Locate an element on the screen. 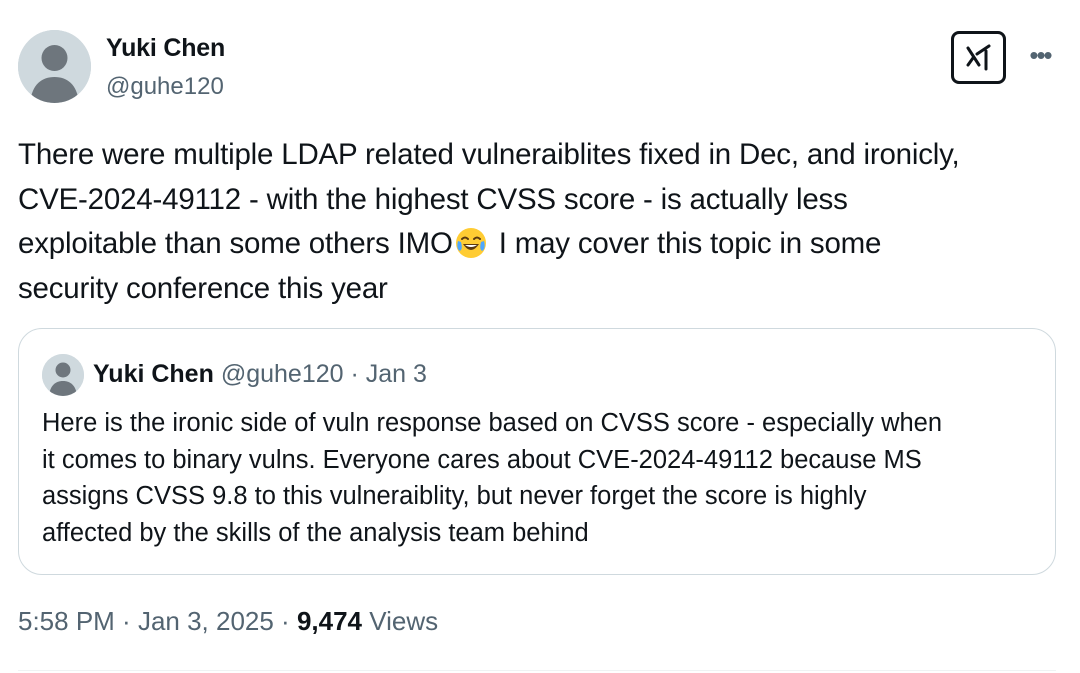 This screenshot has height=673, width=1080. divider is located at coordinates (537, 670).